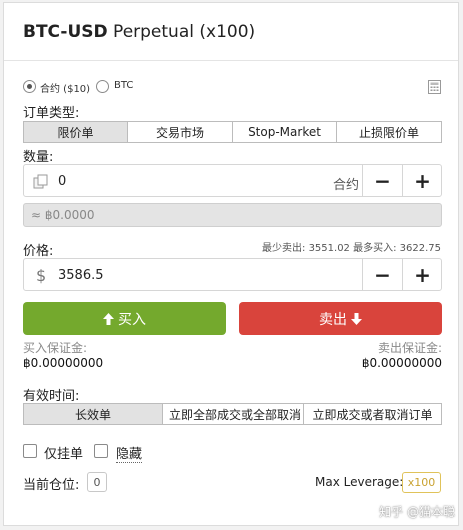 This screenshot has width=463, height=530. Describe the element at coordinates (382, 180) in the screenshot. I see `quantity-decrement-button: −` at that location.